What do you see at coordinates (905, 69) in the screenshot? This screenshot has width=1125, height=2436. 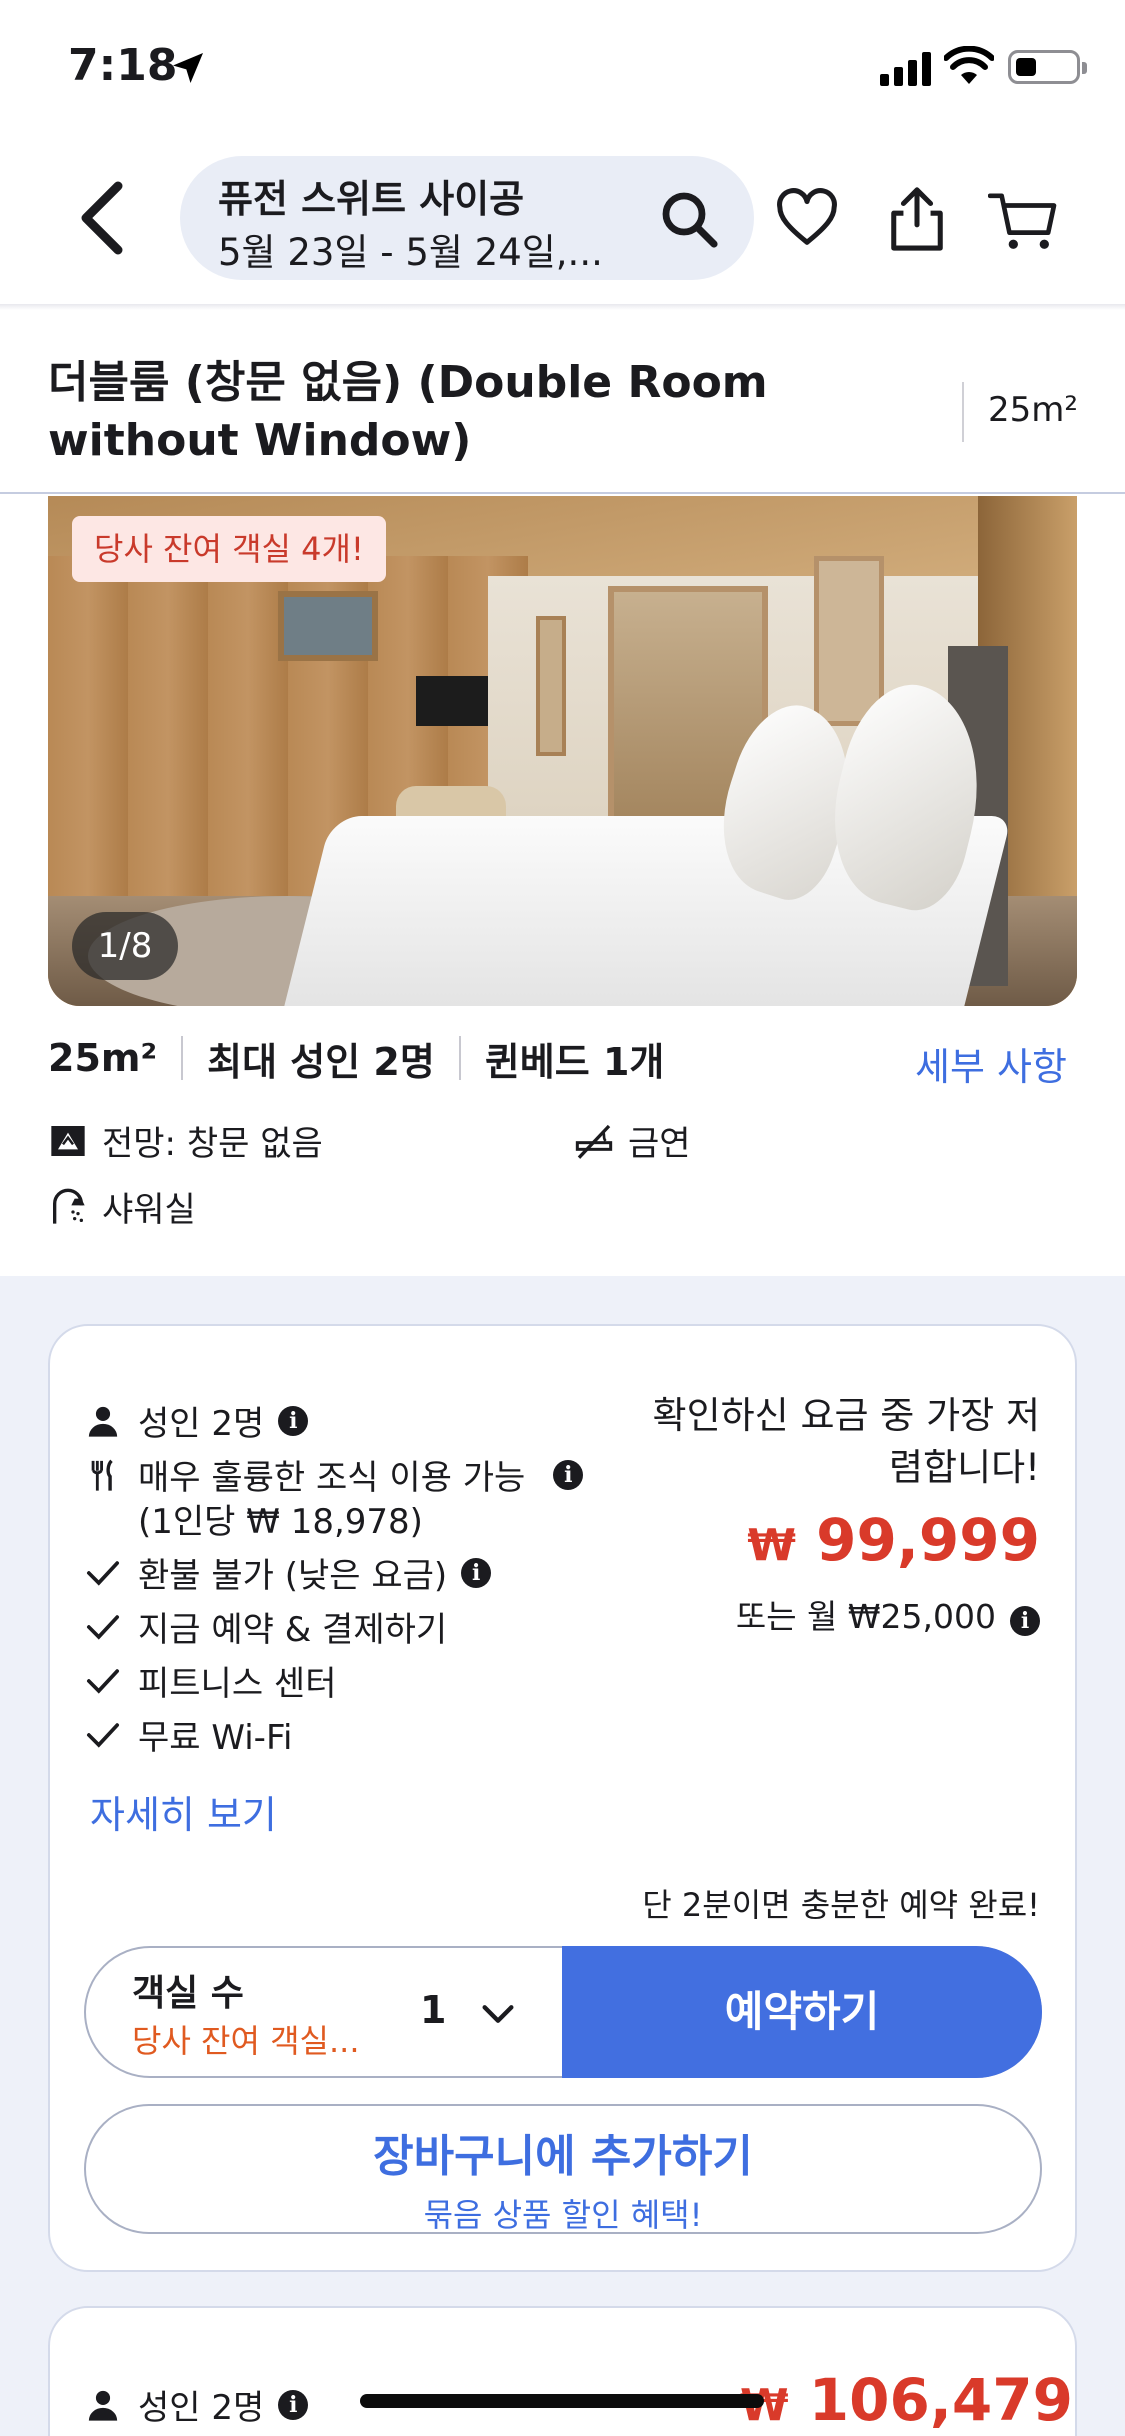 I see `signal-icon` at bounding box center [905, 69].